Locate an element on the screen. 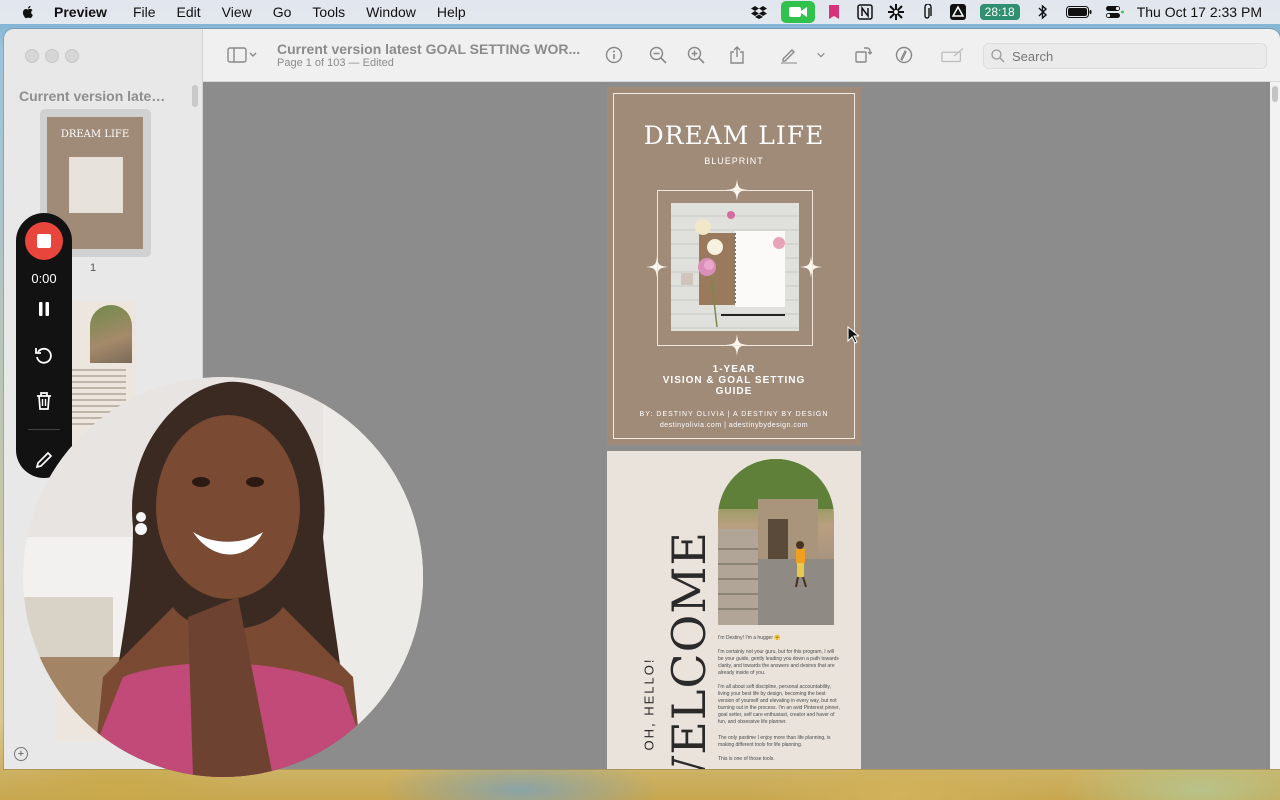 The height and width of the screenshot is (800, 1280). dropbox-icon is located at coordinates (759, 12).